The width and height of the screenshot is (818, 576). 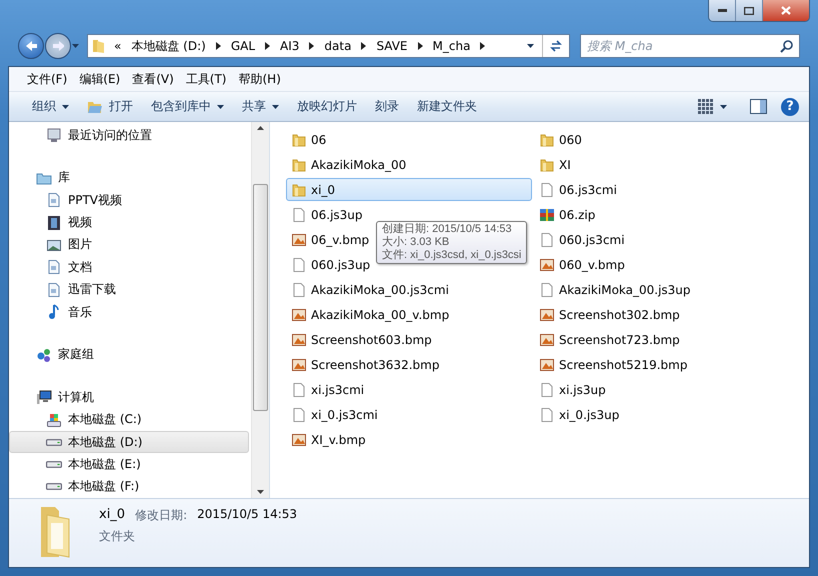 I want to click on file-type: 文件夹, so click(x=117, y=536).